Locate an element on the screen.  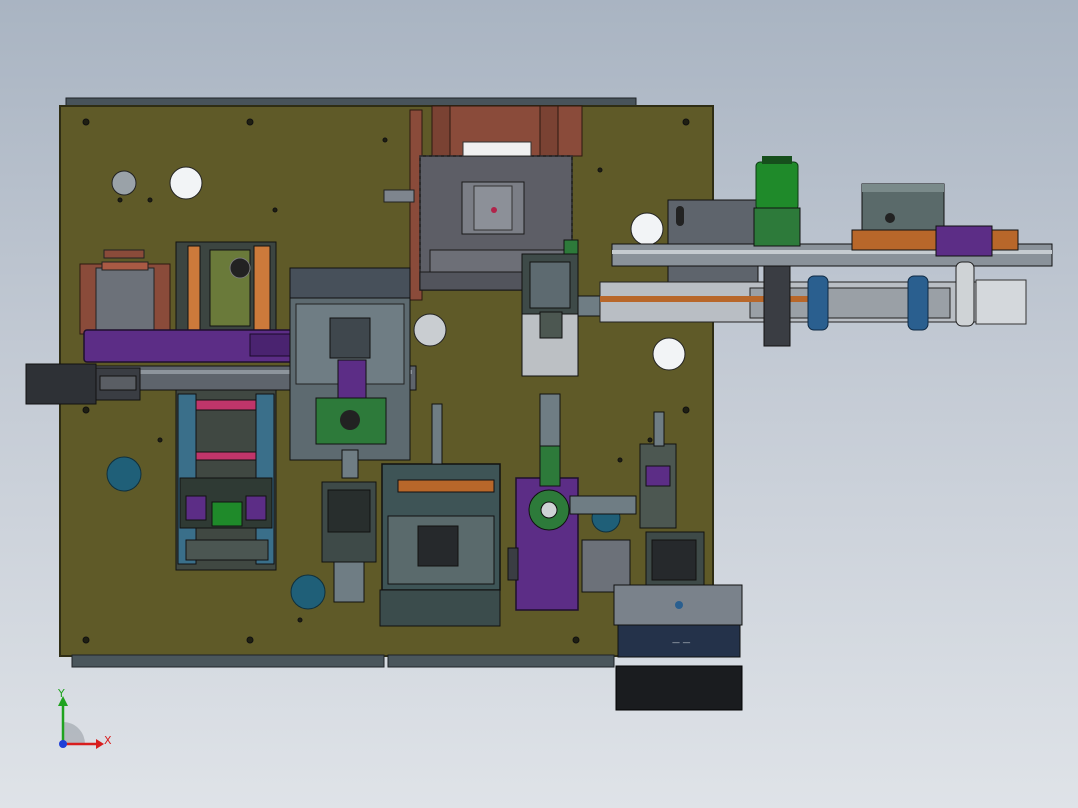
center-station is located at coordinates (350, 373).